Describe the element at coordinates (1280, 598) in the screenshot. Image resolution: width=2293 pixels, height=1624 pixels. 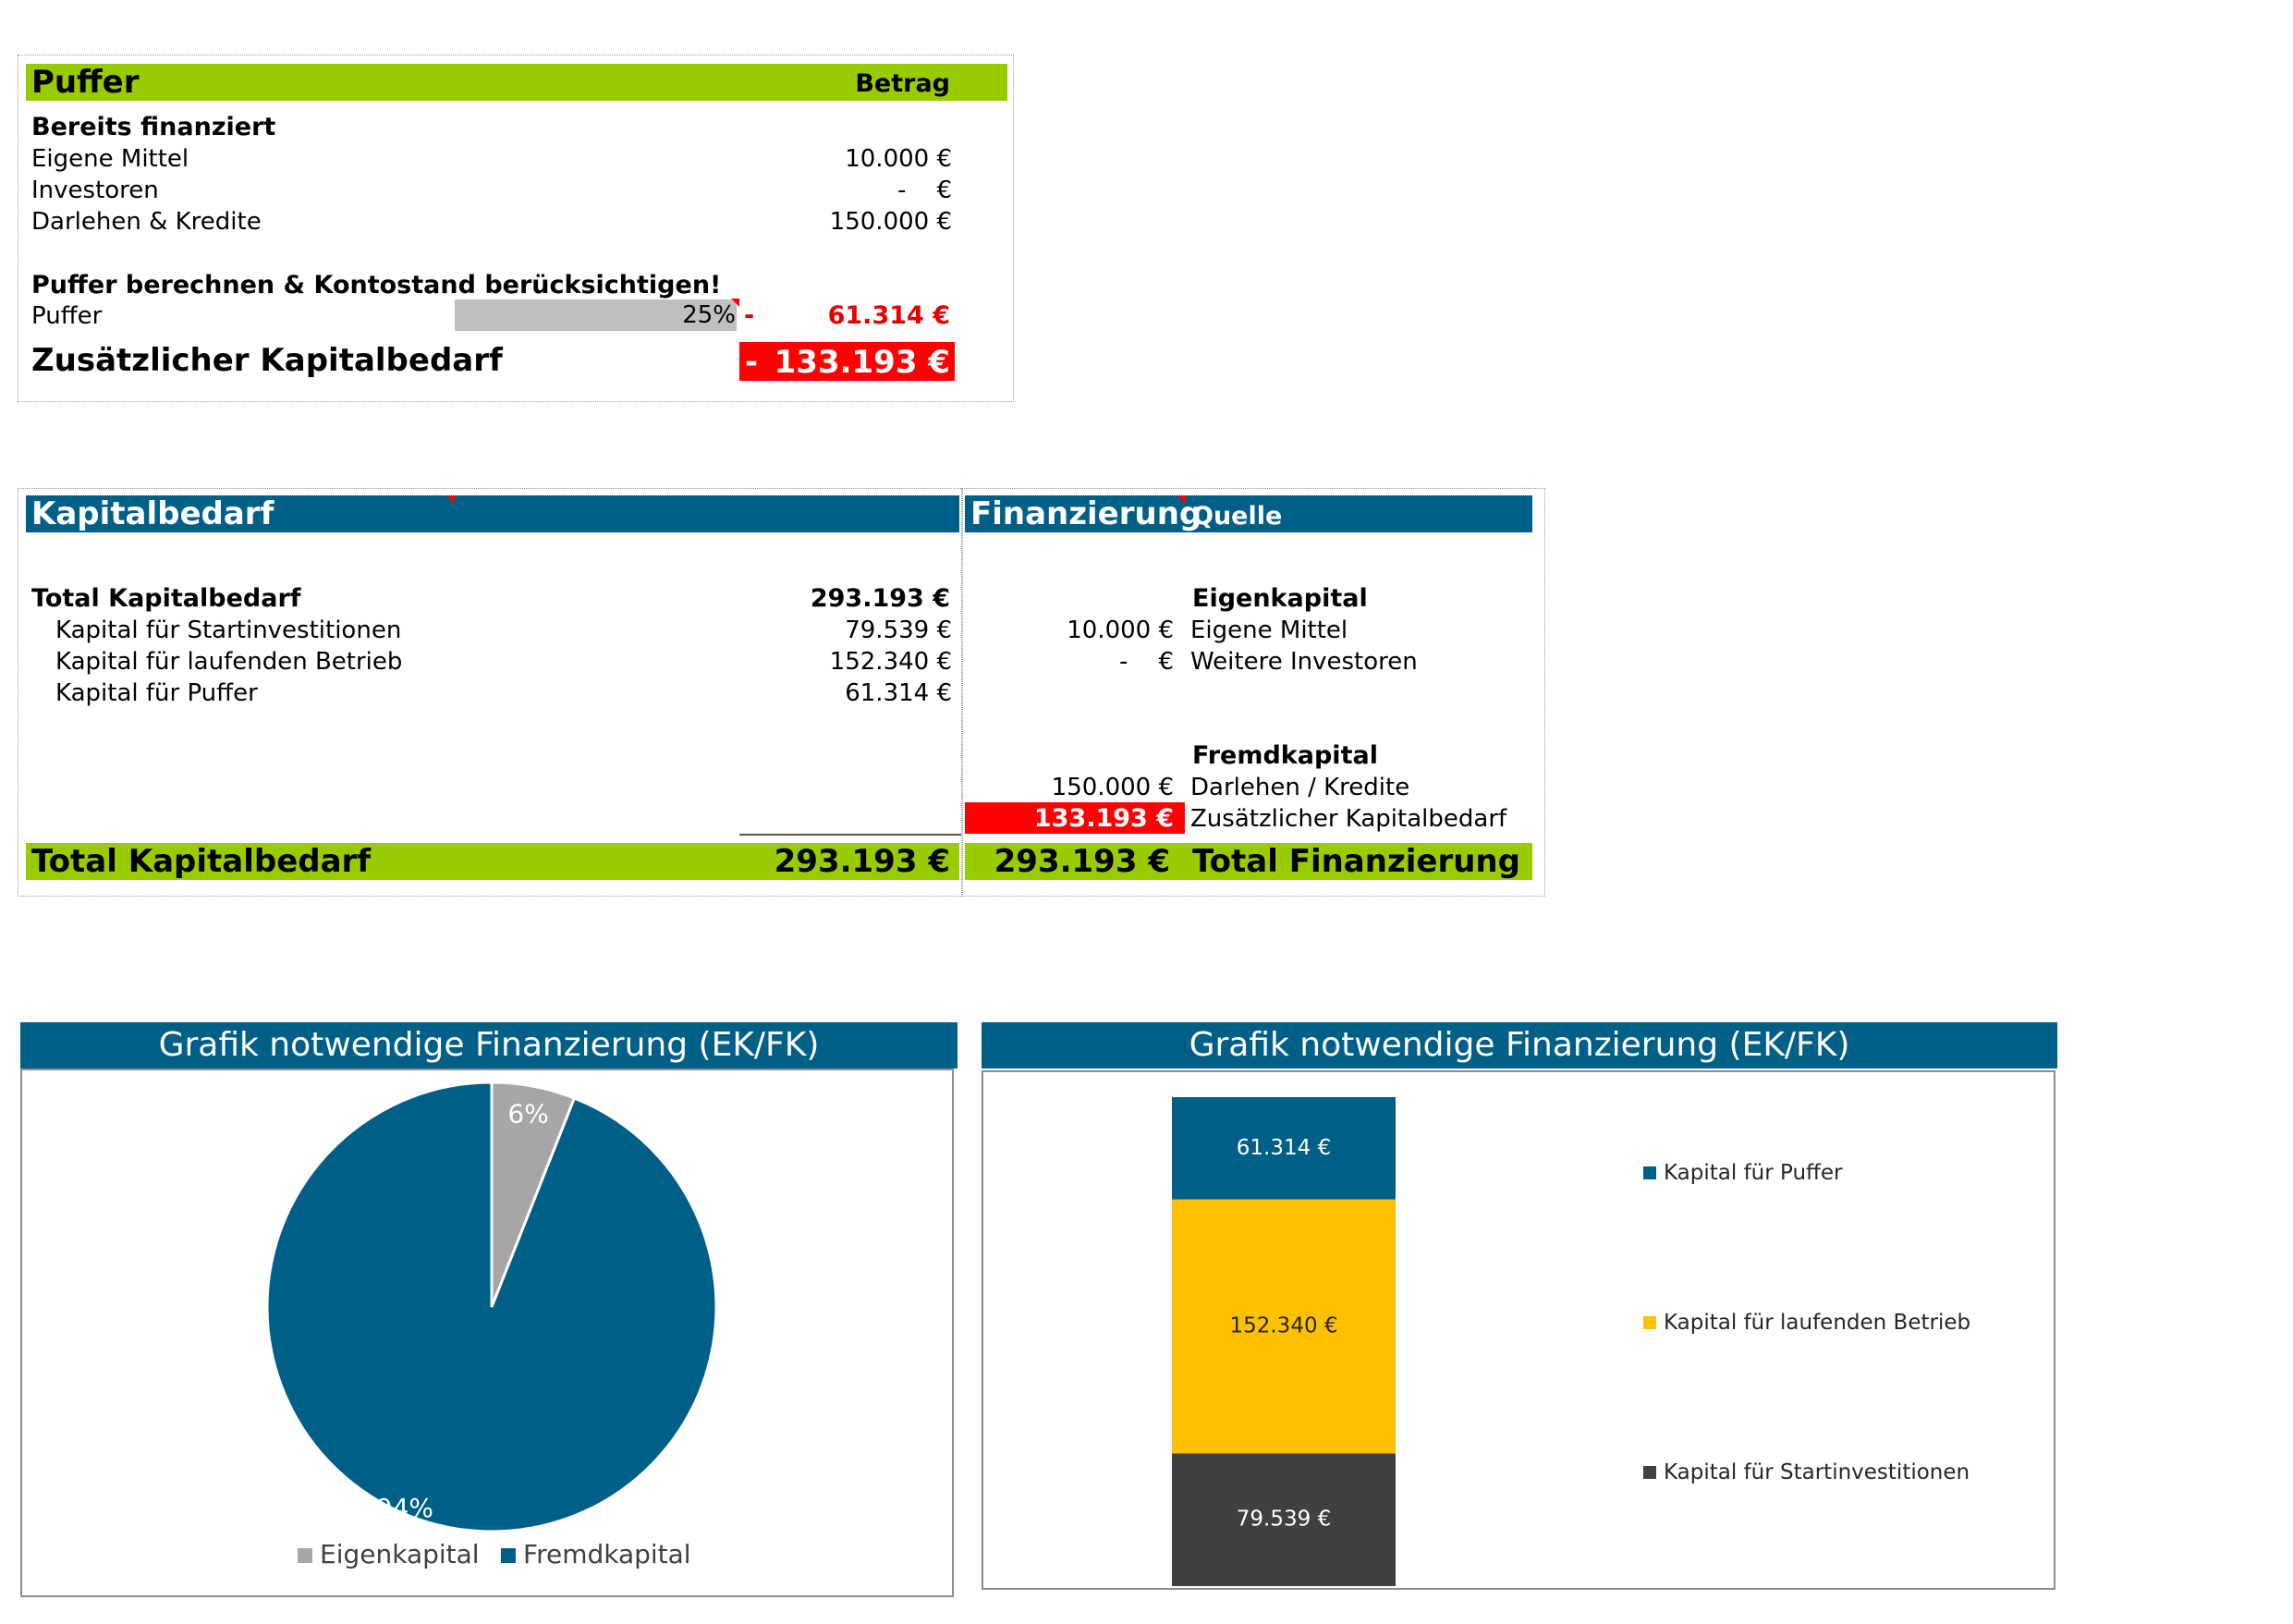
I see `eigenkapital-title: Eigenkapital` at that location.